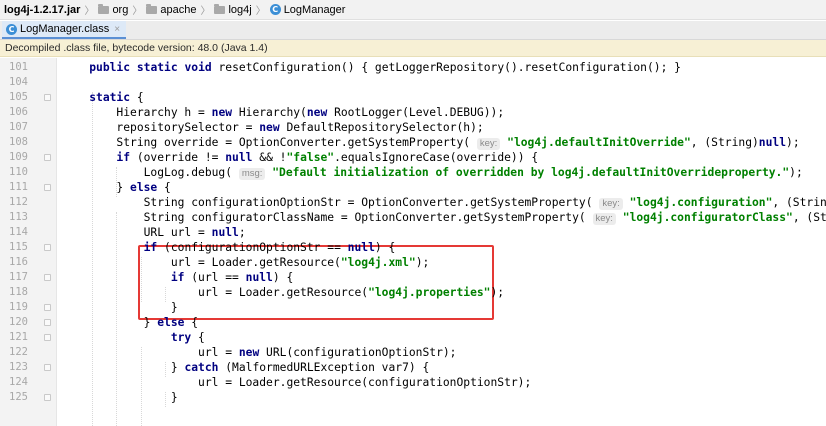 The width and height of the screenshot is (826, 426). What do you see at coordinates (18, 262) in the screenshot?
I see `line-number: 116` at bounding box center [18, 262].